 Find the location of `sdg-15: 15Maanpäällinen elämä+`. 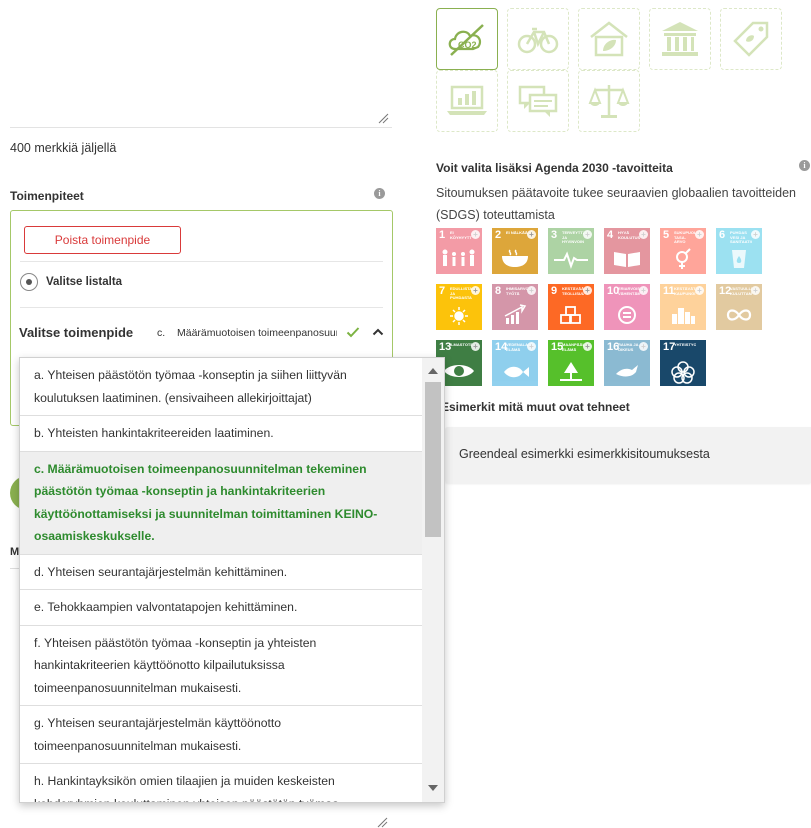

sdg-15: 15Maanpäällinen elämä+ is located at coordinates (571, 363).